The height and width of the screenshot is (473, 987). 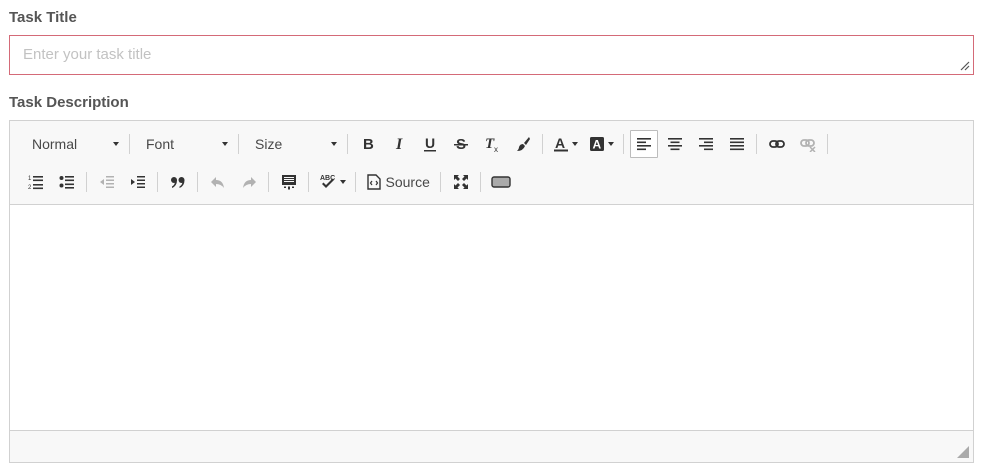 I want to click on text-color-button: A, so click(x=565, y=144).